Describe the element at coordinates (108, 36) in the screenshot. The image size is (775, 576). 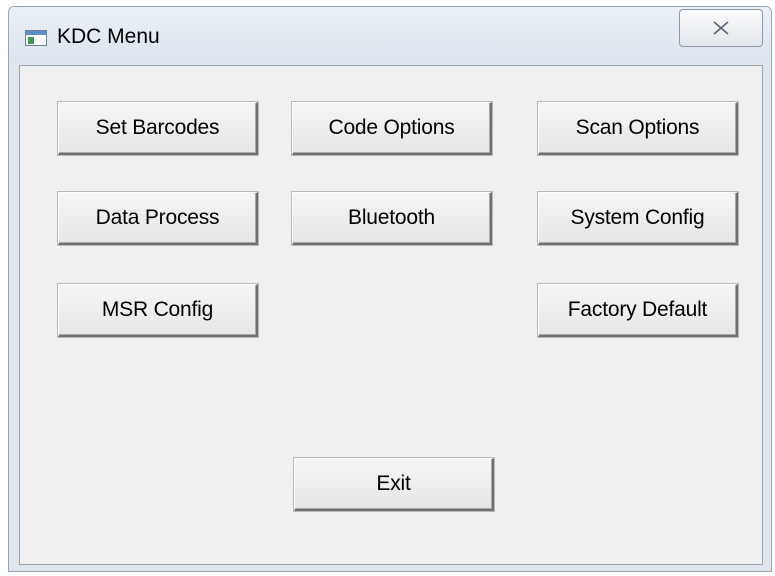
I see `window-title: KDC Menu` at that location.